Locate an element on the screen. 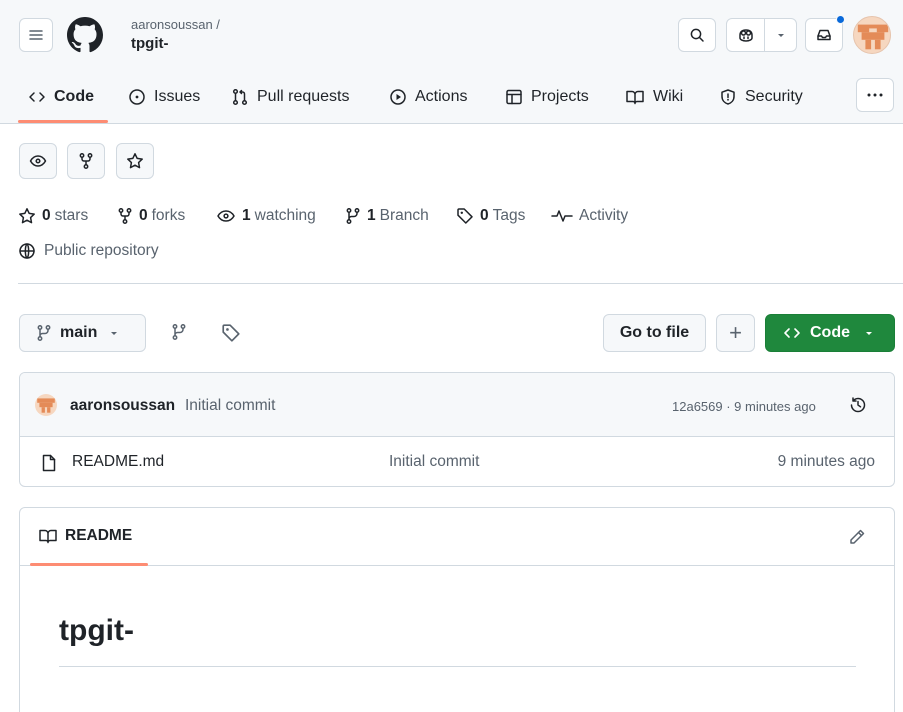  add-file-button: + is located at coordinates (735, 333).